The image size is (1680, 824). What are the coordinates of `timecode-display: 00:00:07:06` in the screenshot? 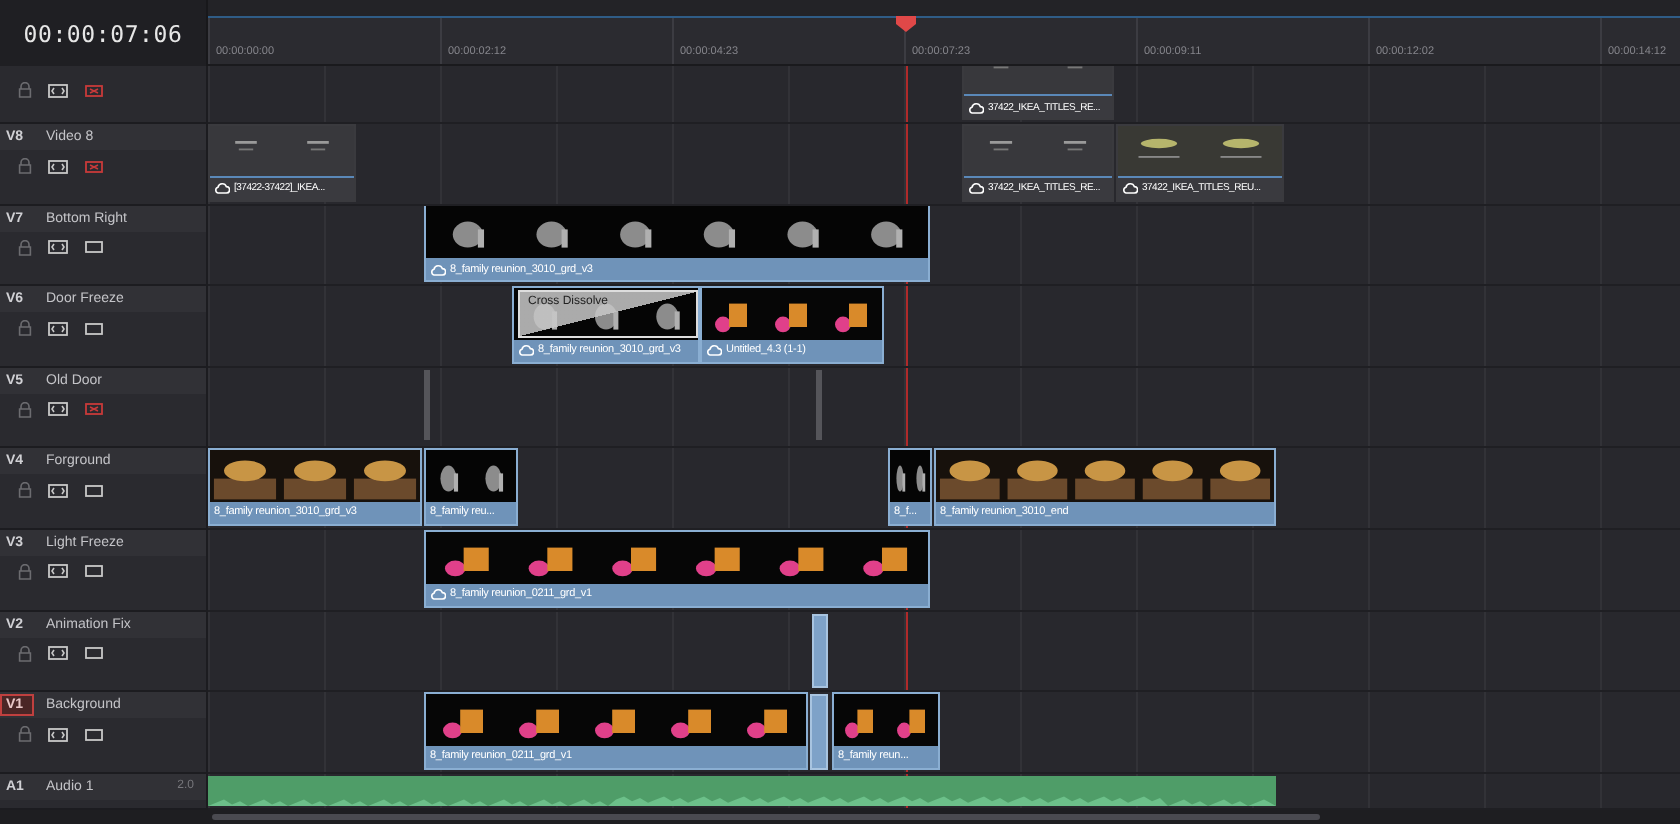 It's located at (103, 33).